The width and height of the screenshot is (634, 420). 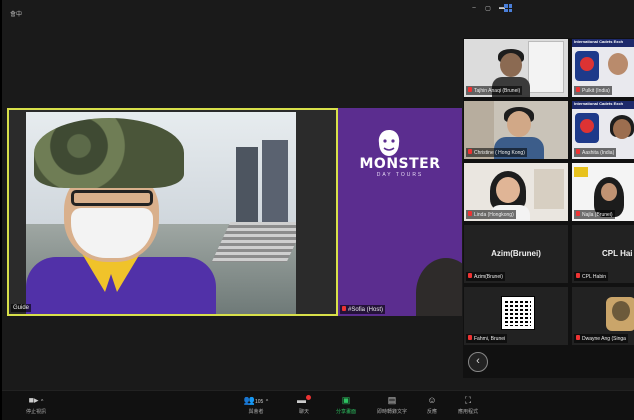 What do you see at coordinates (304, 400) in the screenshot?
I see `chat-icon: ▬` at bounding box center [304, 400].